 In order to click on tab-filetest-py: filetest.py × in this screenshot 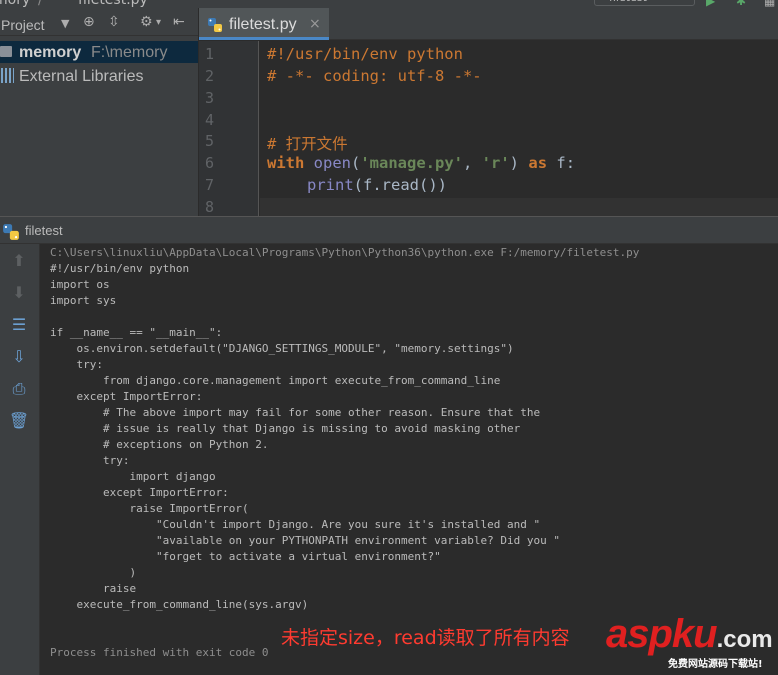, I will do `click(264, 24)`.